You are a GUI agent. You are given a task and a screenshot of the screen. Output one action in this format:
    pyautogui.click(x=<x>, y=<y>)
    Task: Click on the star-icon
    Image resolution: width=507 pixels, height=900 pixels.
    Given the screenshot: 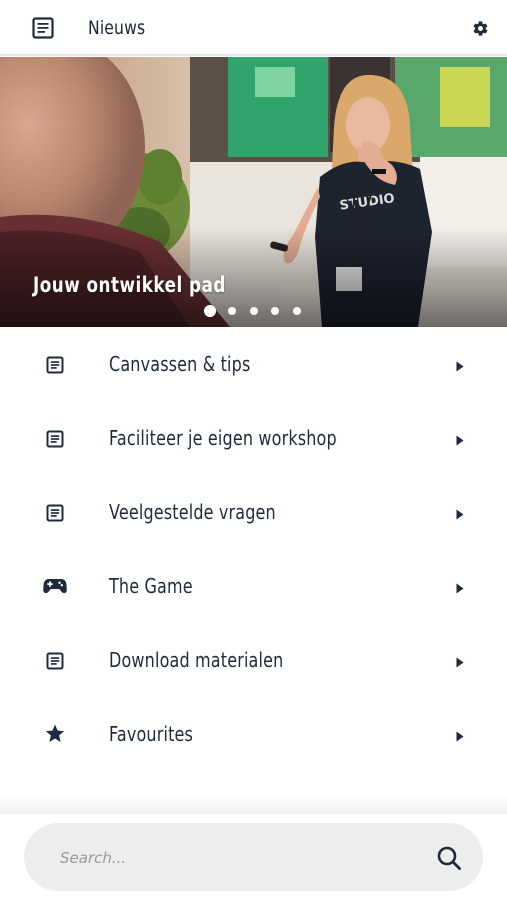 What is the action you would take?
    pyautogui.click(x=55, y=733)
    